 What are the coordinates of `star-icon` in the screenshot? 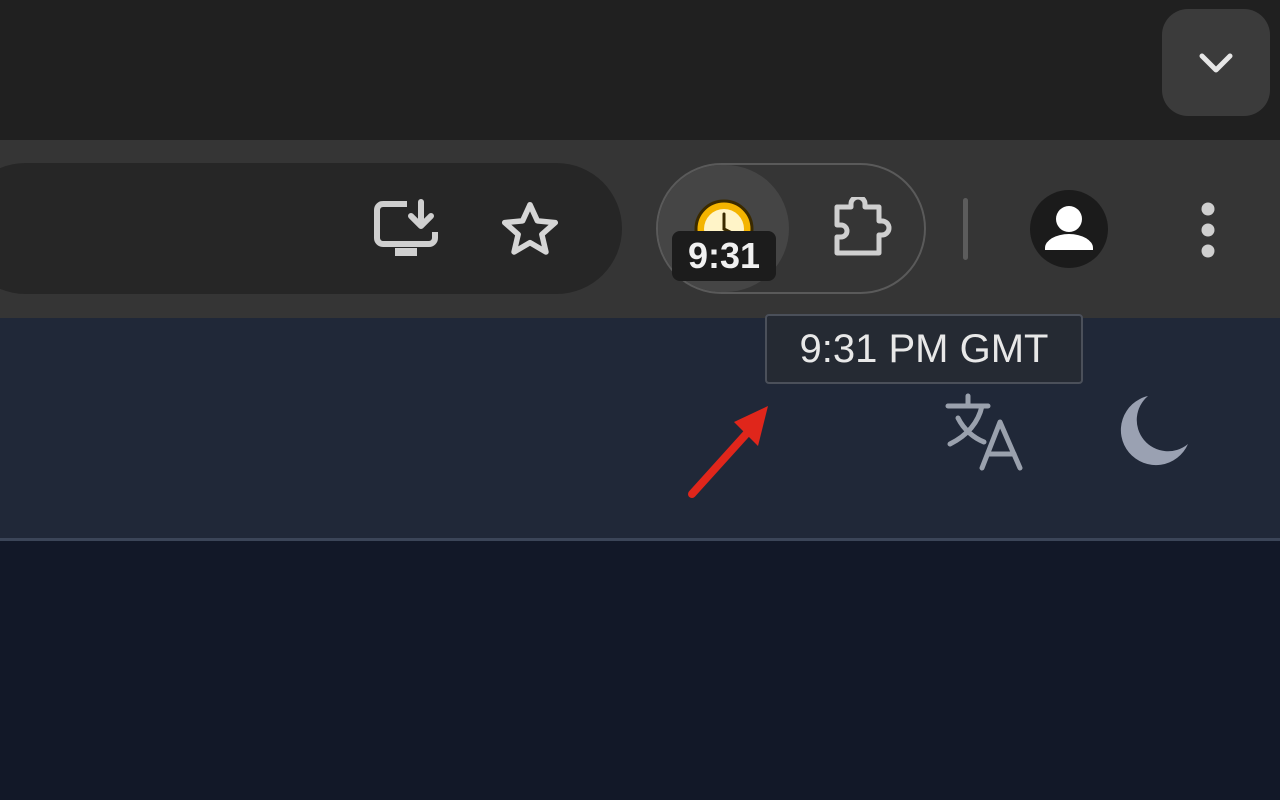 It's located at (530, 228).